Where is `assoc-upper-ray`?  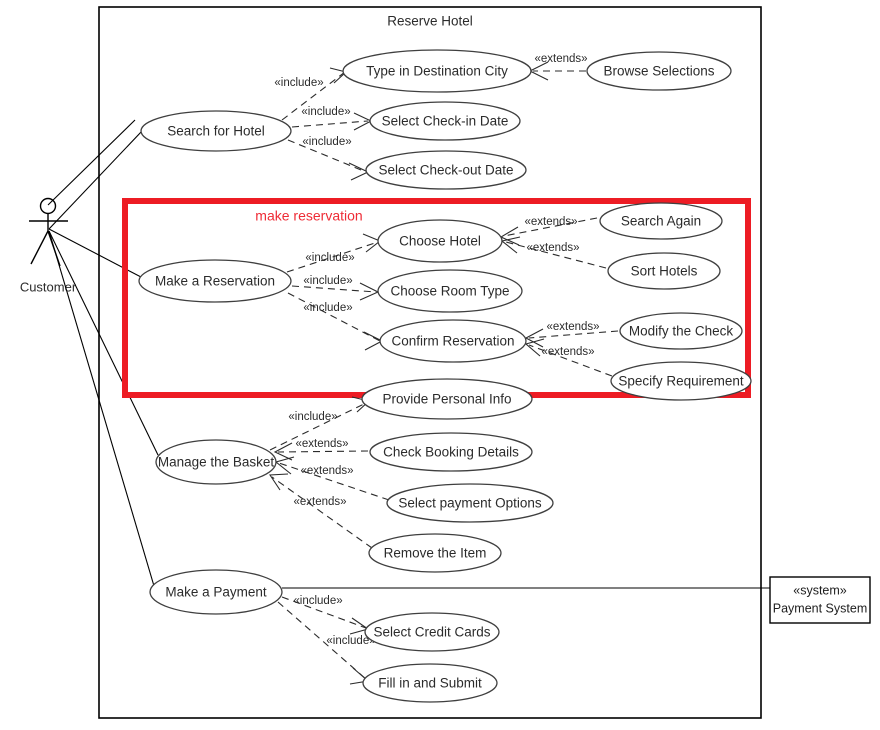 assoc-upper-ray is located at coordinates (91, 162).